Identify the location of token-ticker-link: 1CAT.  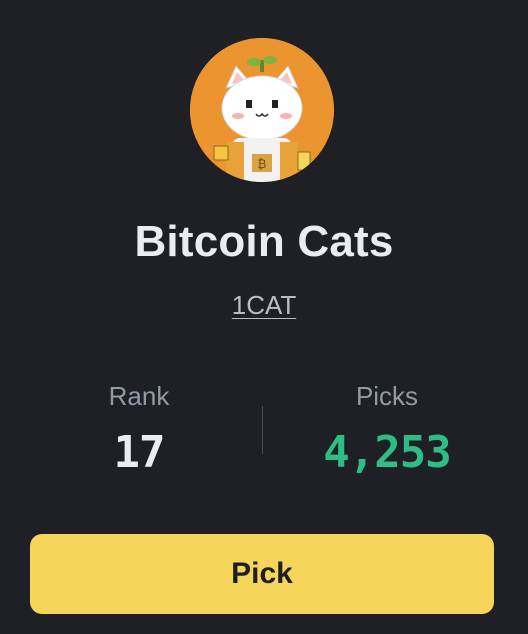
(264, 305).